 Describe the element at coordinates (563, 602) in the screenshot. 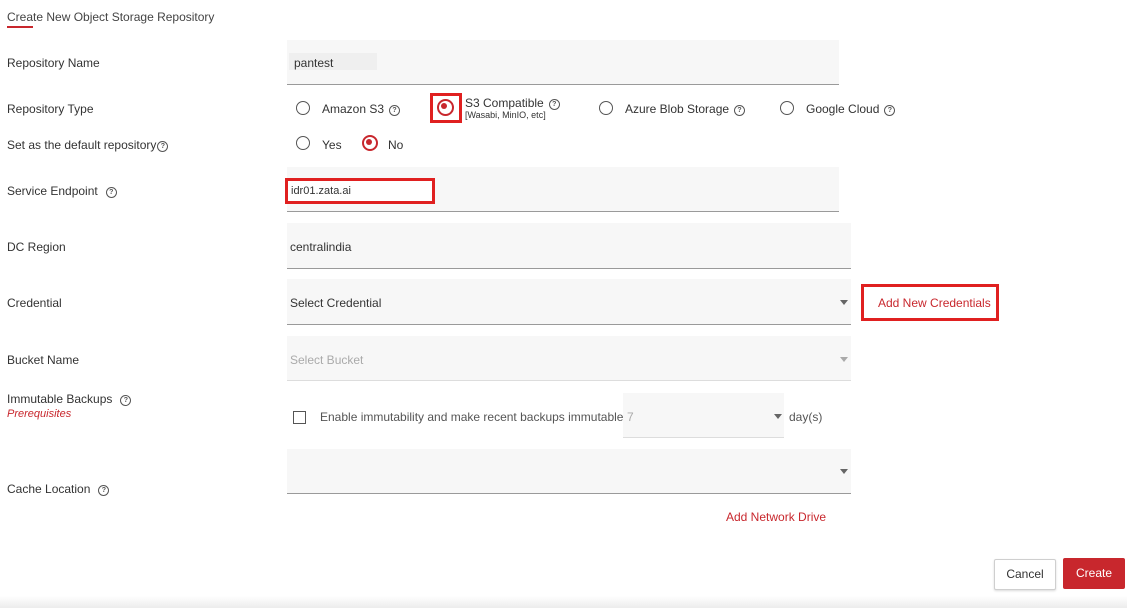

I see `bottom-shadow` at that location.